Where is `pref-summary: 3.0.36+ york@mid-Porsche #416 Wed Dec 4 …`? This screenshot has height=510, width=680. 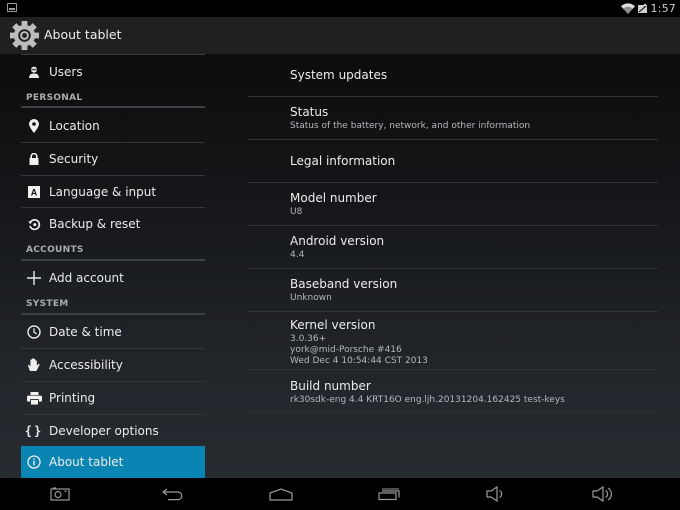
pref-summary: 3.0.36+ york@mid-Porsche #416 Wed Dec 4 … is located at coordinates (359, 350).